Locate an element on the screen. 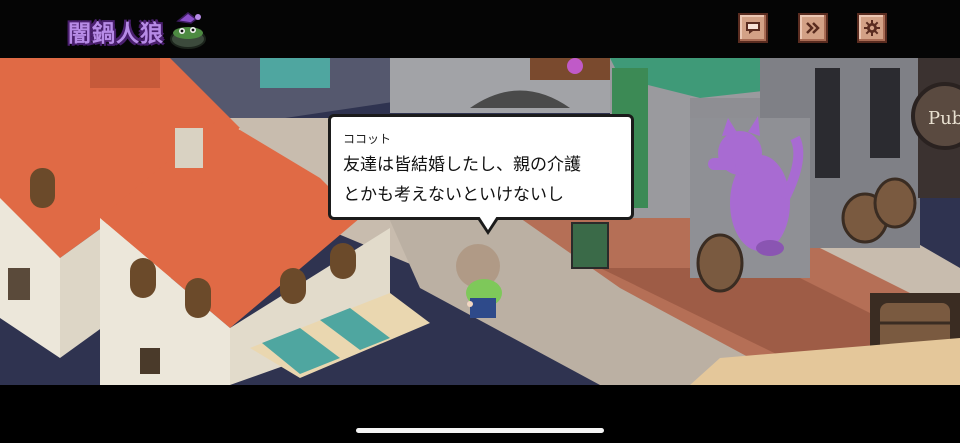 The width and height of the screenshot is (960, 443). fast-forward-icon is located at coordinates (813, 28).